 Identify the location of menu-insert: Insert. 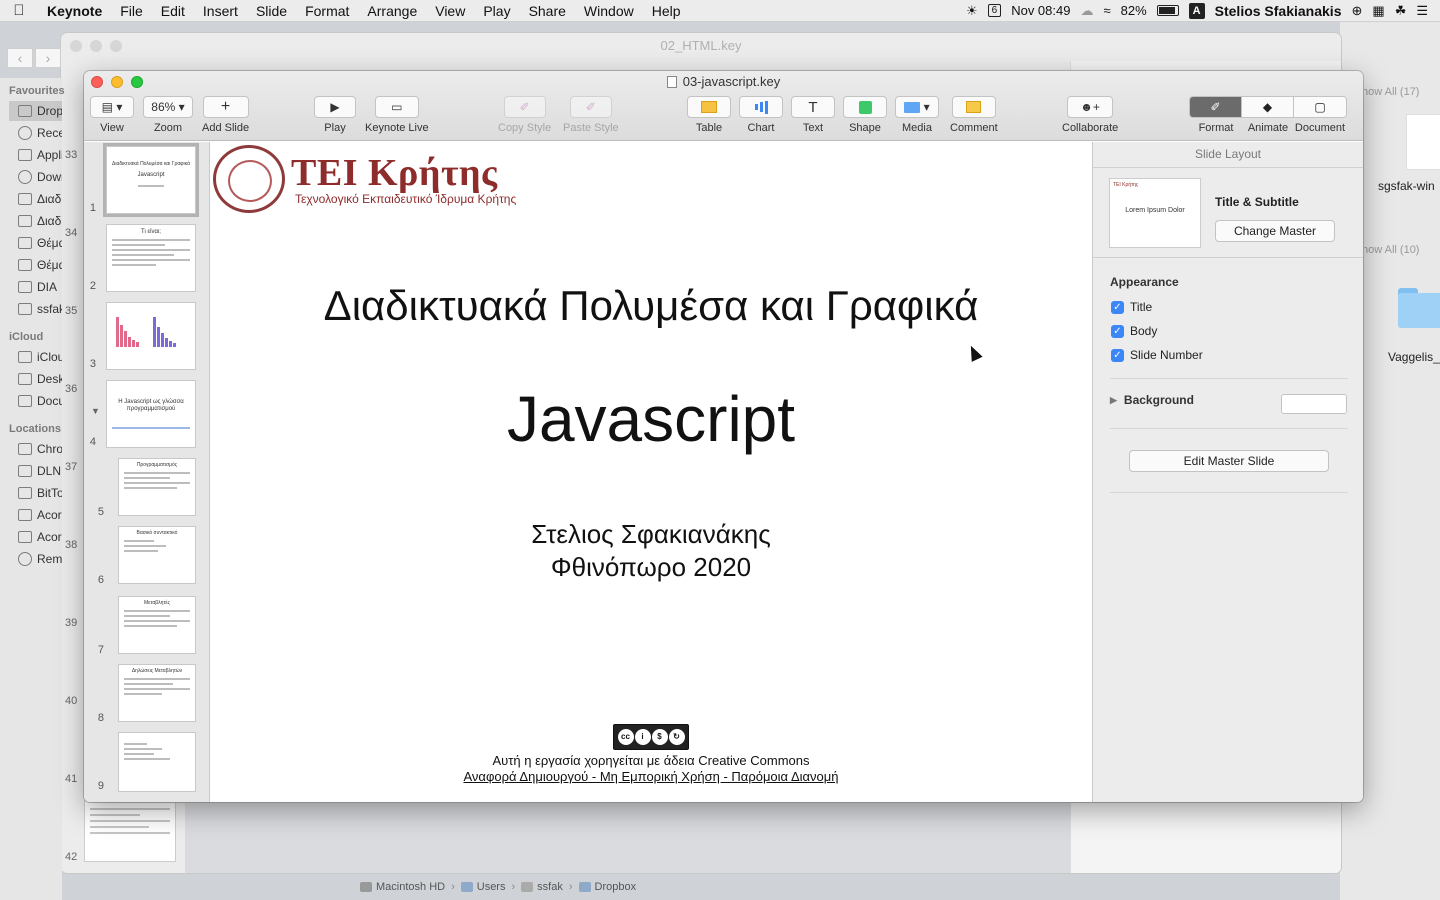
(220, 11).